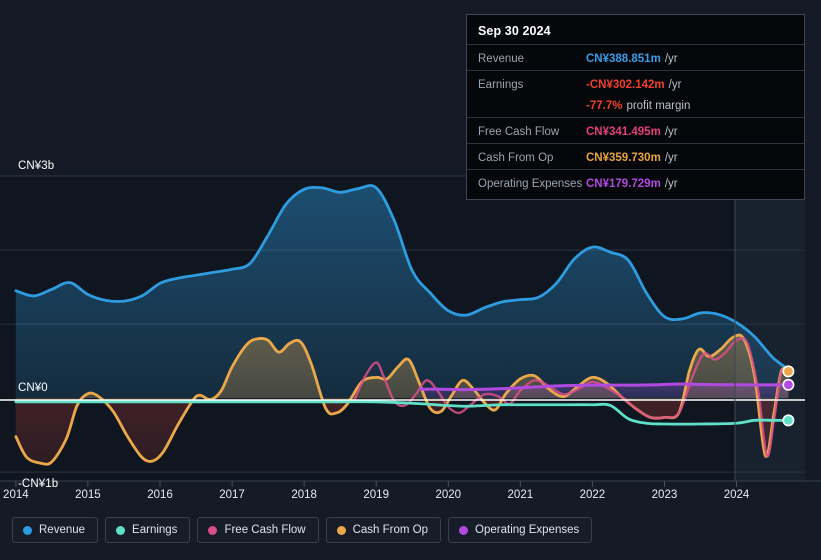 The image size is (821, 560). What do you see at coordinates (788, 371) in the screenshot?
I see `end-marker-cash-from-op` at bounding box center [788, 371].